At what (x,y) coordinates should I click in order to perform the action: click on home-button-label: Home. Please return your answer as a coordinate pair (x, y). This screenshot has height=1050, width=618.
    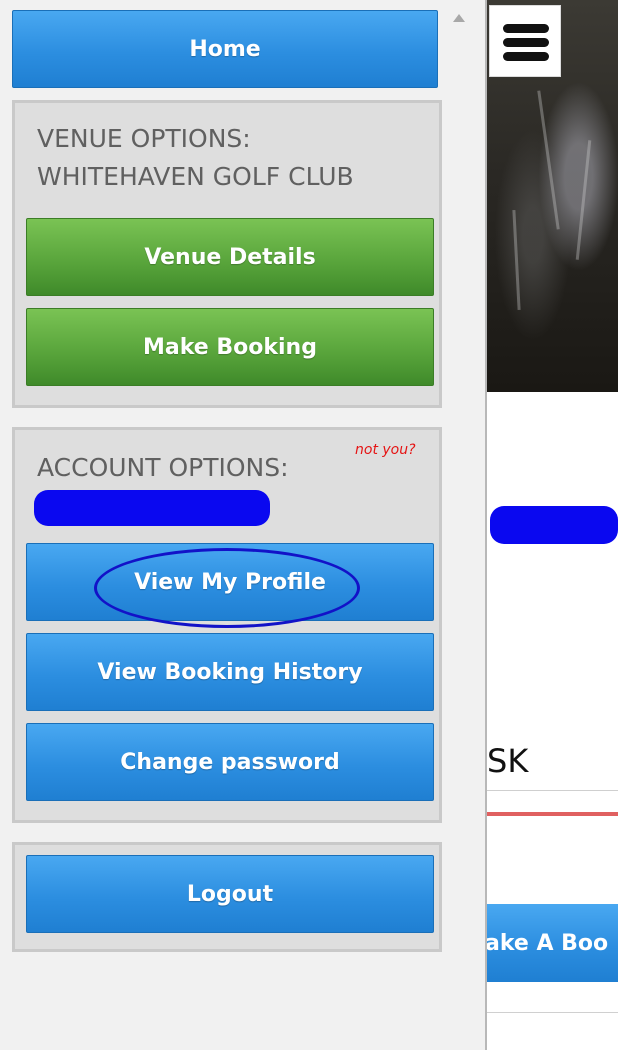
    Looking at the image, I should click on (225, 49).